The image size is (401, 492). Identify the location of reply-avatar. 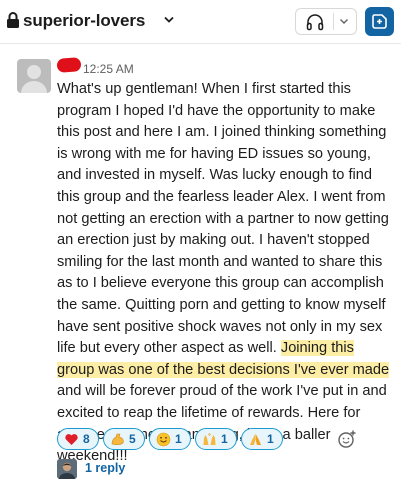
(67, 469).